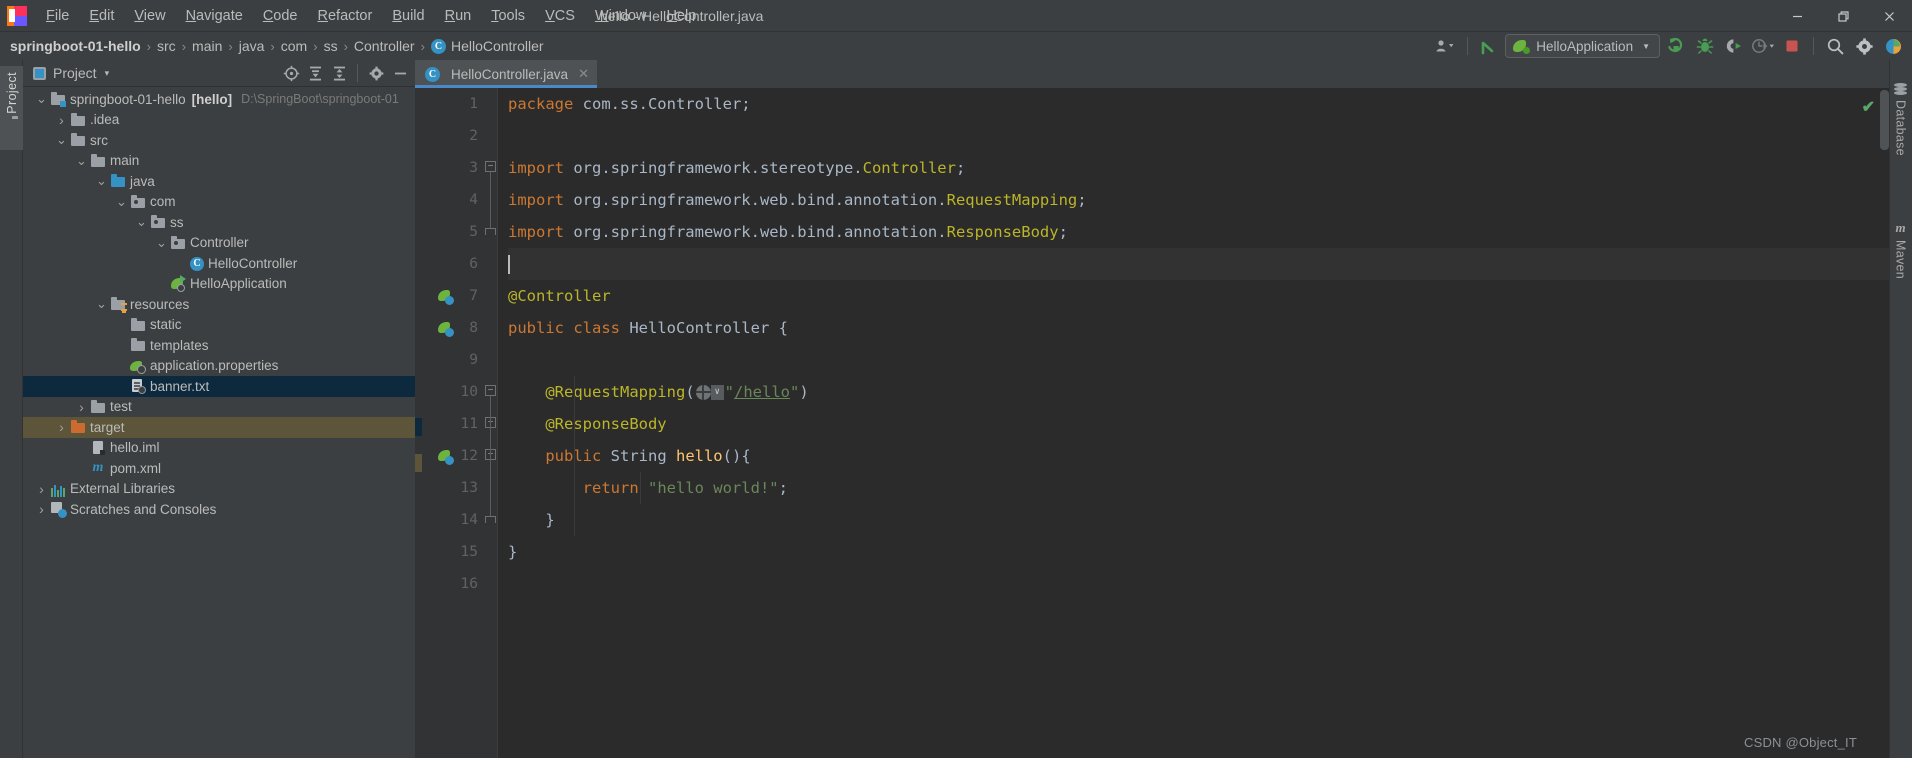 Image resolution: width=1912 pixels, height=758 pixels. Describe the element at coordinates (490, 423) in the screenshot. I see `fold-gutter: −−−−` at that location.